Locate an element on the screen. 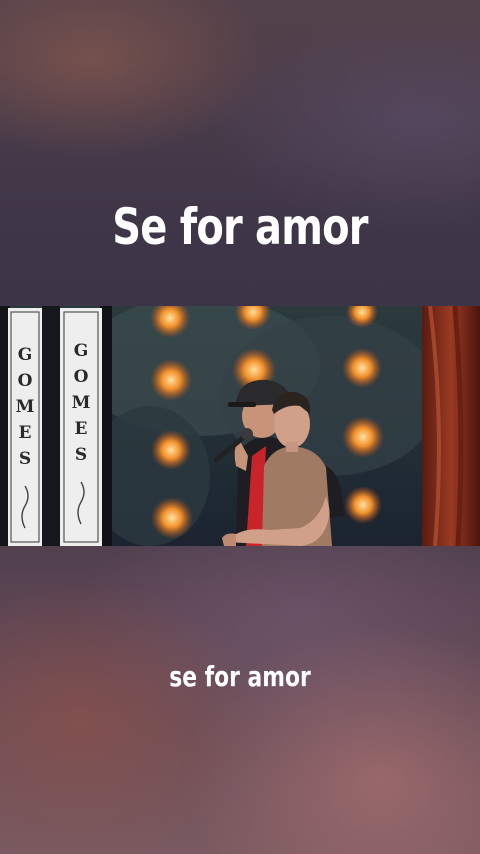 This screenshot has width=480, height=854. sign-right-letter: S is located at coordinates (81, 455).